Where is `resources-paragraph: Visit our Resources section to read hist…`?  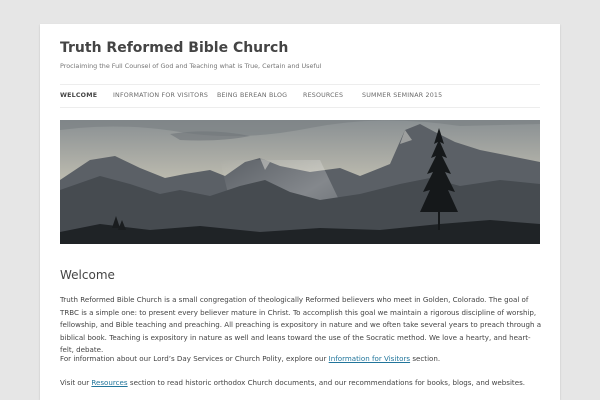
resources-paragraph: Visit our Resources section to read hist… is located at coordinates (302, 383).